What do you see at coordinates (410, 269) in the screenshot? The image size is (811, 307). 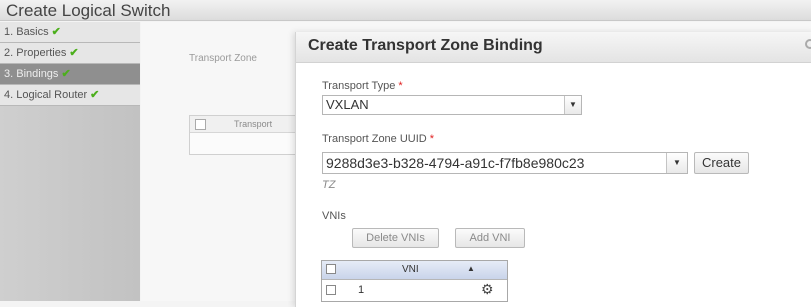 I see `column-header-vni: VNI` at bounding box center [410, 269].